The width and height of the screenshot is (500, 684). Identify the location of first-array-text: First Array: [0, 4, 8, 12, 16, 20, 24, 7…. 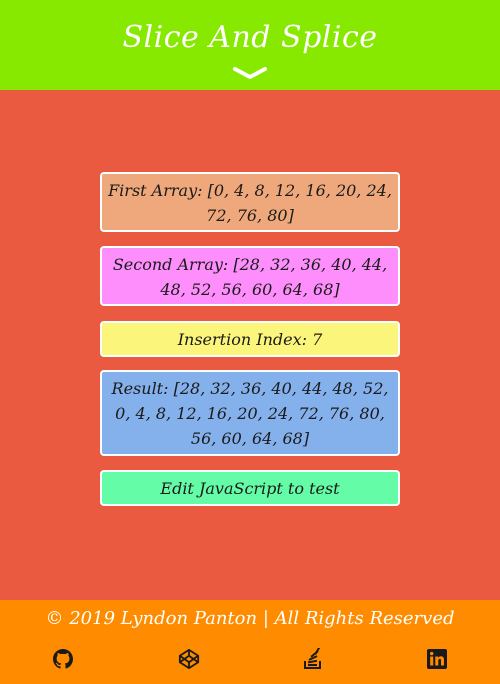
(250, 203).